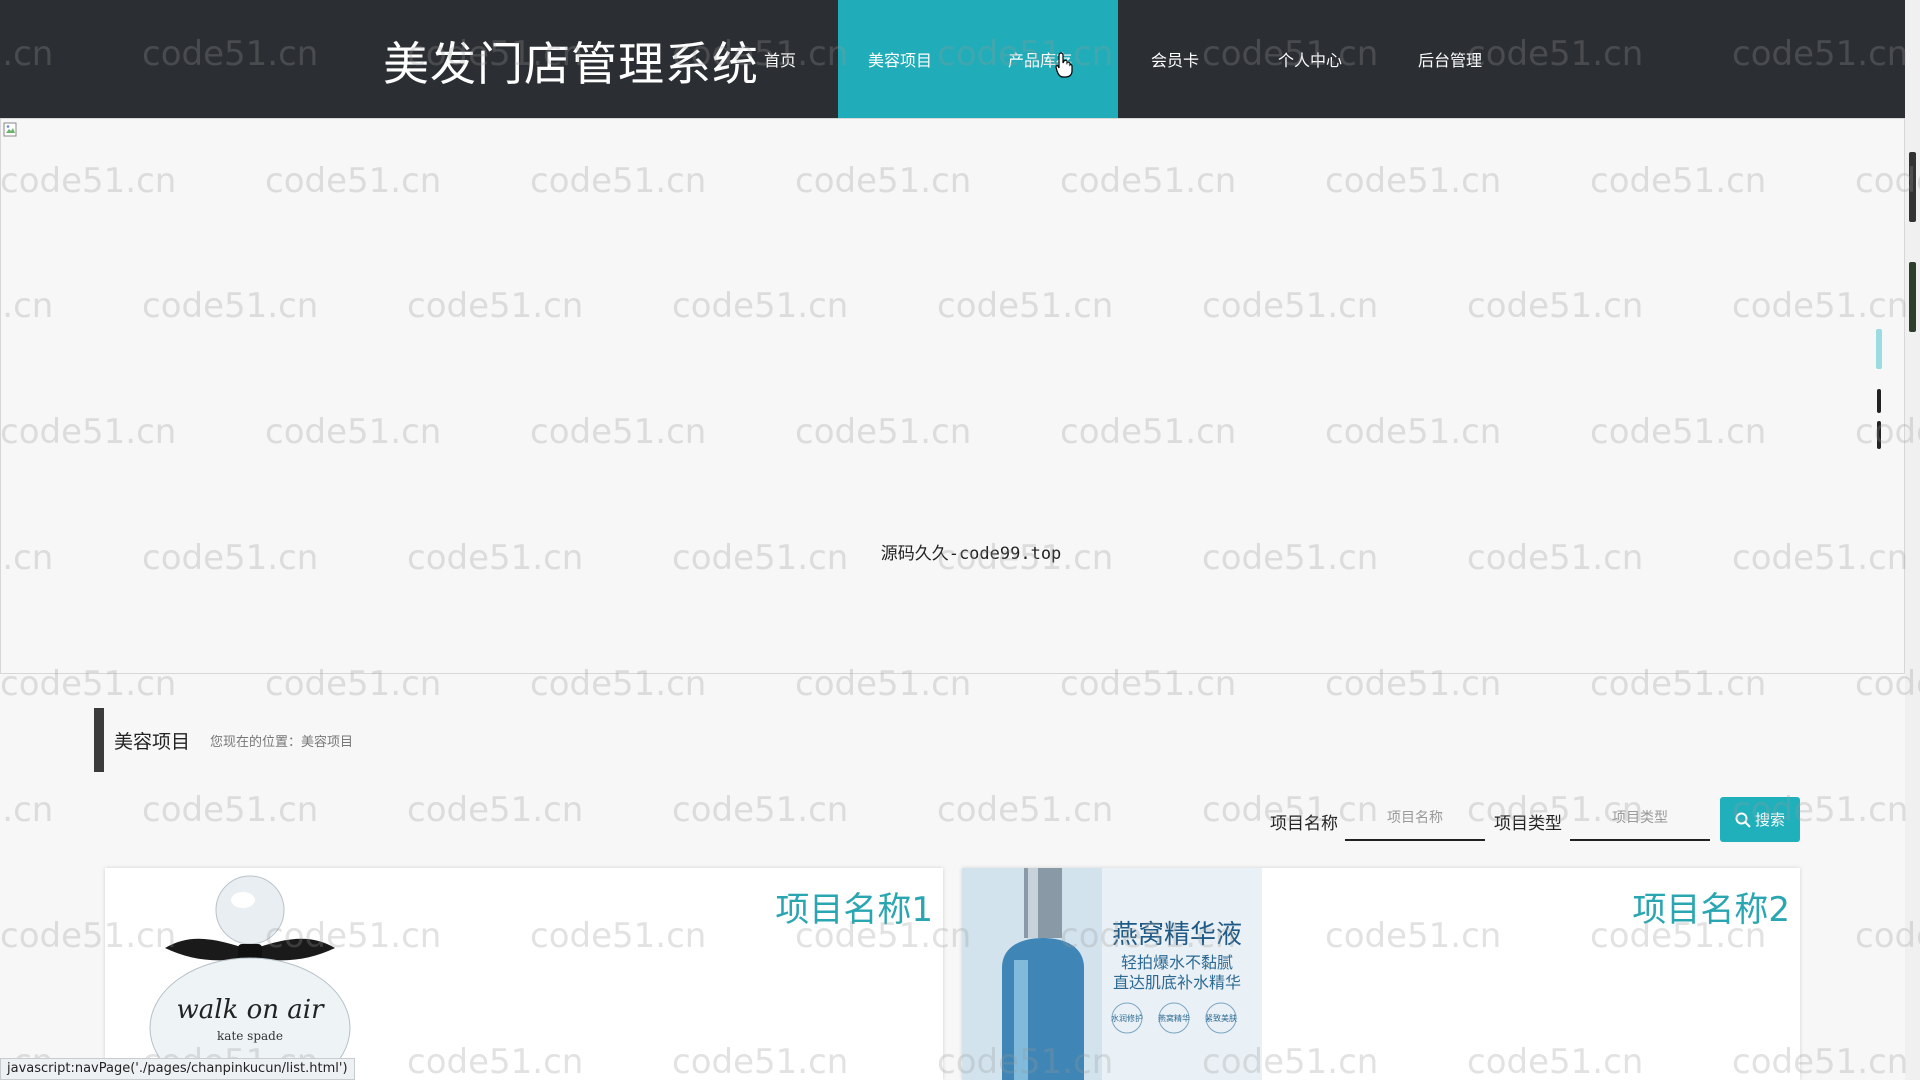 Image resolution: width=1920 pixels, height=1080 pixels. Describe the element at coordinates (854, 906) in the screenshot. I see `card-title: 项目名称1` at that location.